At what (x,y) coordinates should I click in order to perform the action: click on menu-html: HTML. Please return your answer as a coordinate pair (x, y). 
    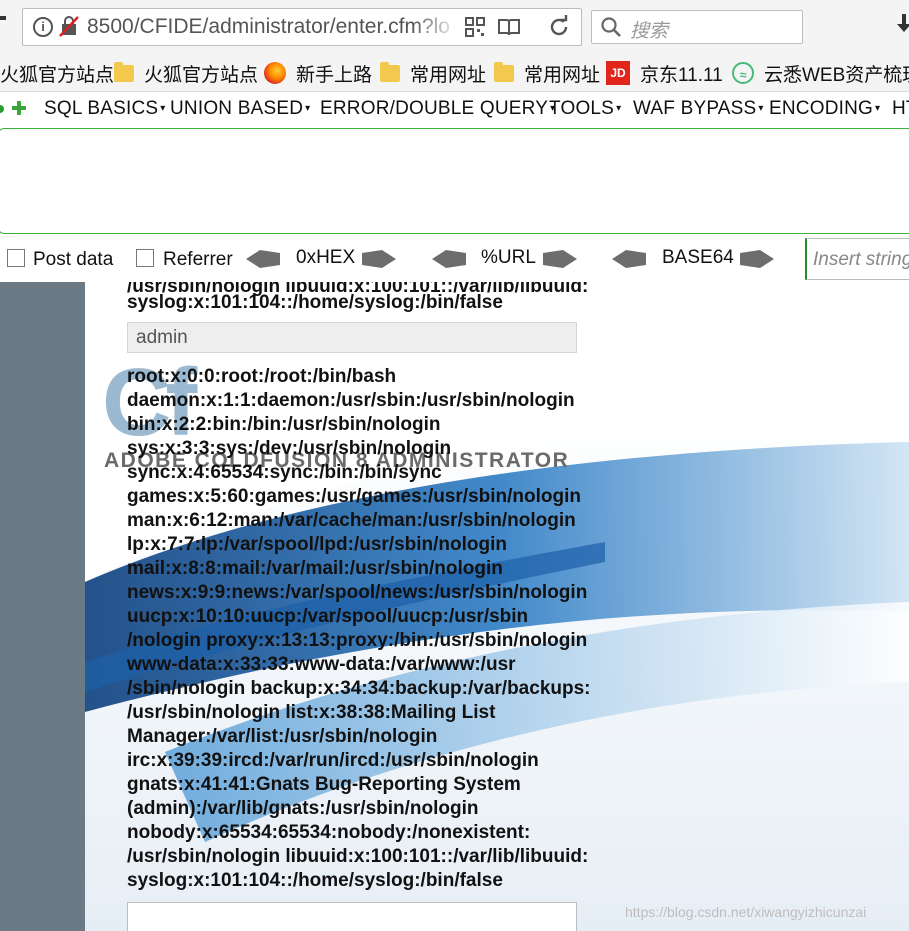
    Looking at the image, I should click on (900, 109).